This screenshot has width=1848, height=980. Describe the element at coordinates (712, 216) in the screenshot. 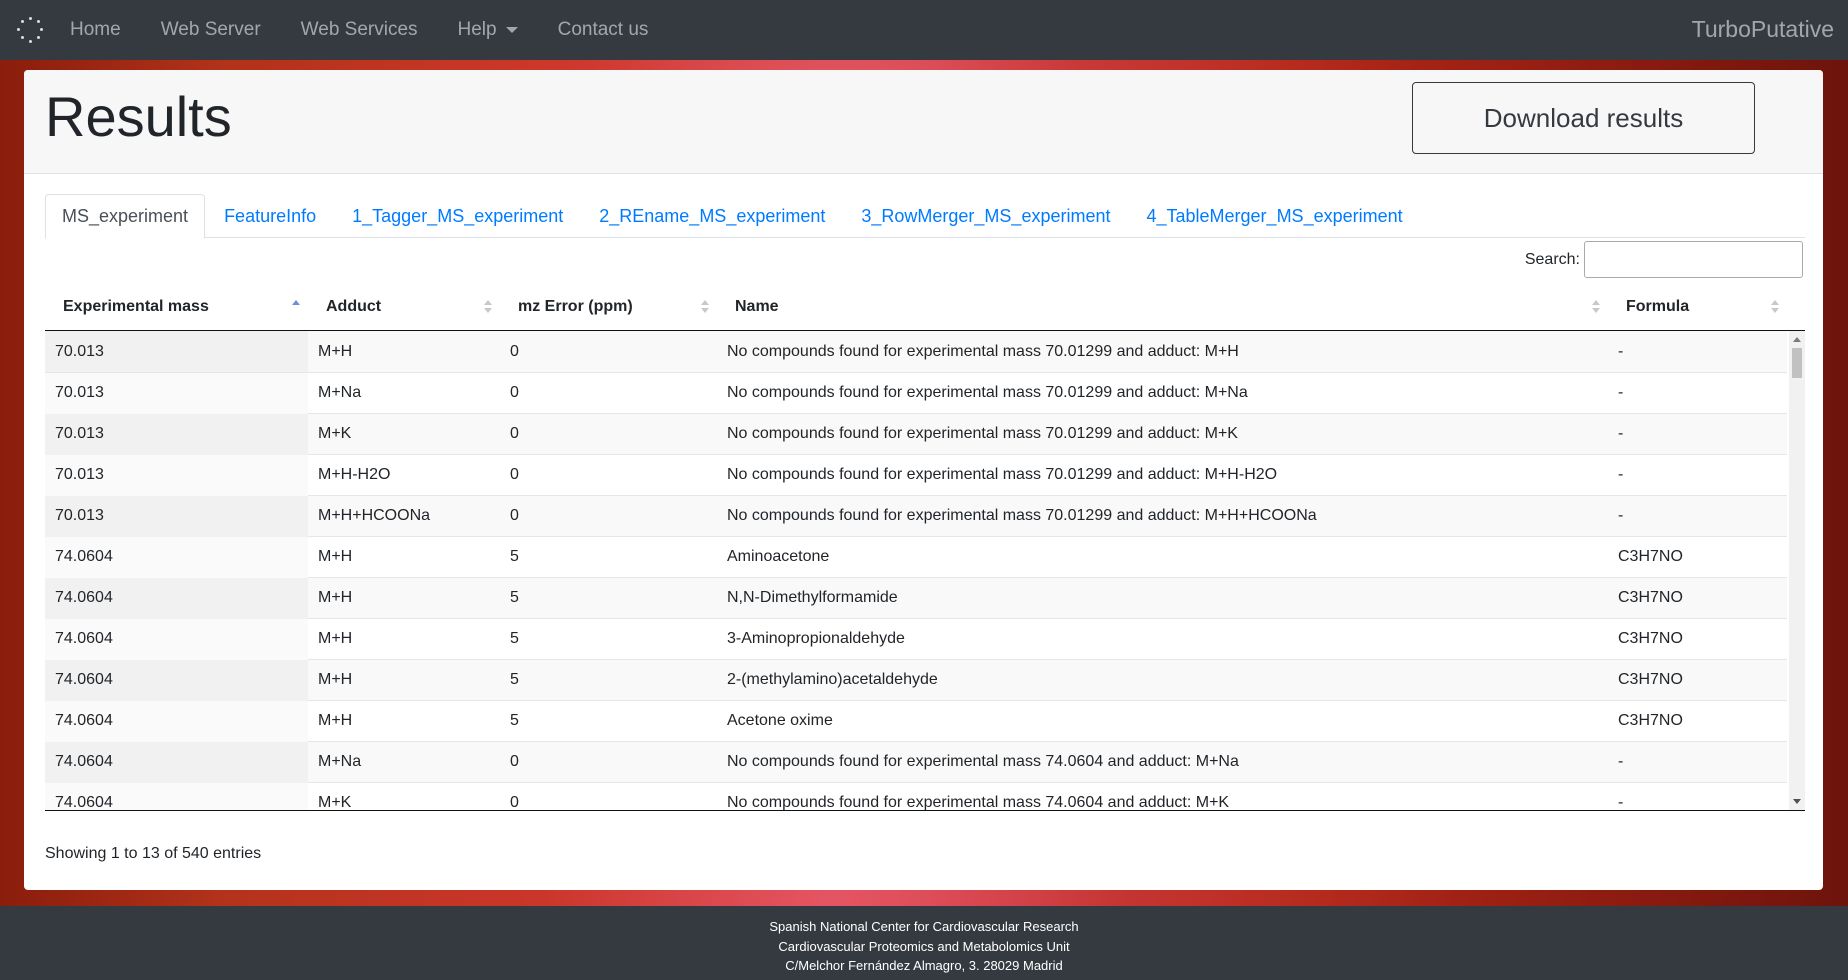

I see `tab-rename: 2_REname_MS_experiment` at that location.